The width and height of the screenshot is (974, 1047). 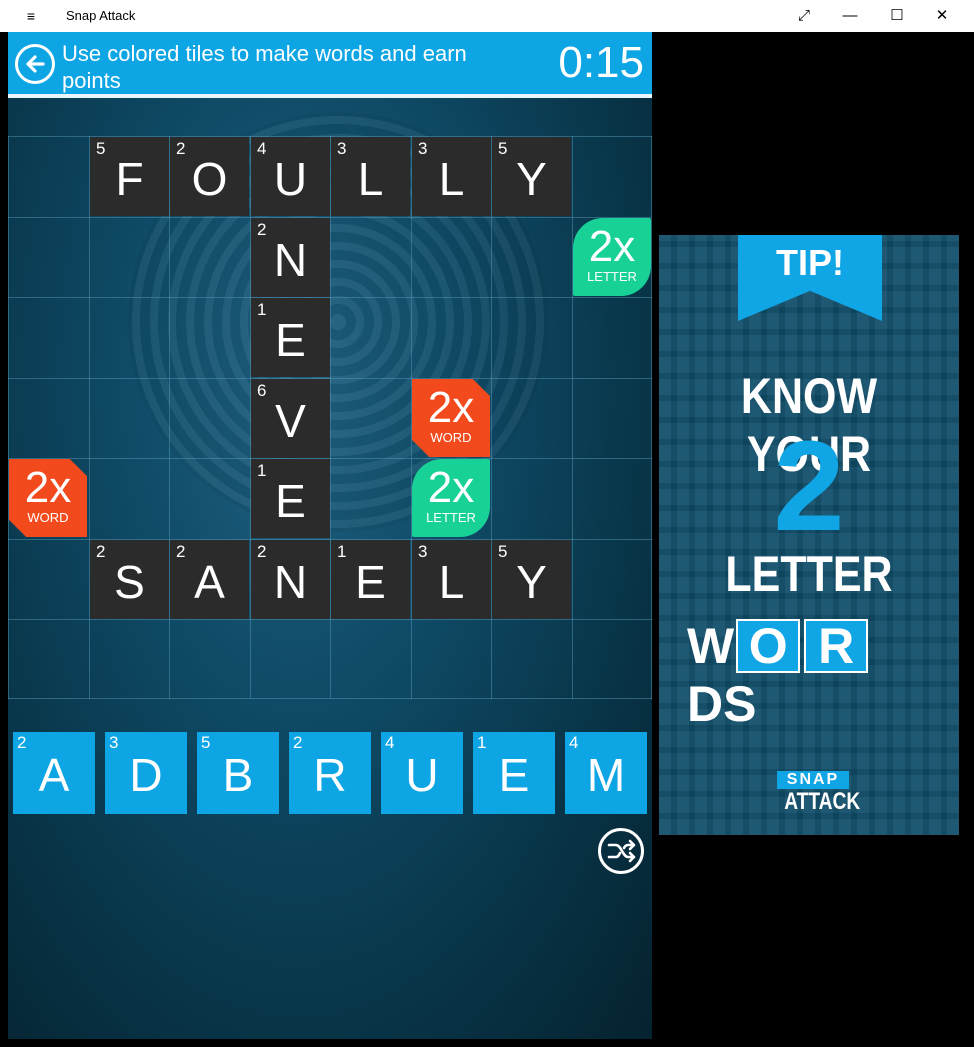 I want to click on ad-words-part: W, so click(x=711, y=646).